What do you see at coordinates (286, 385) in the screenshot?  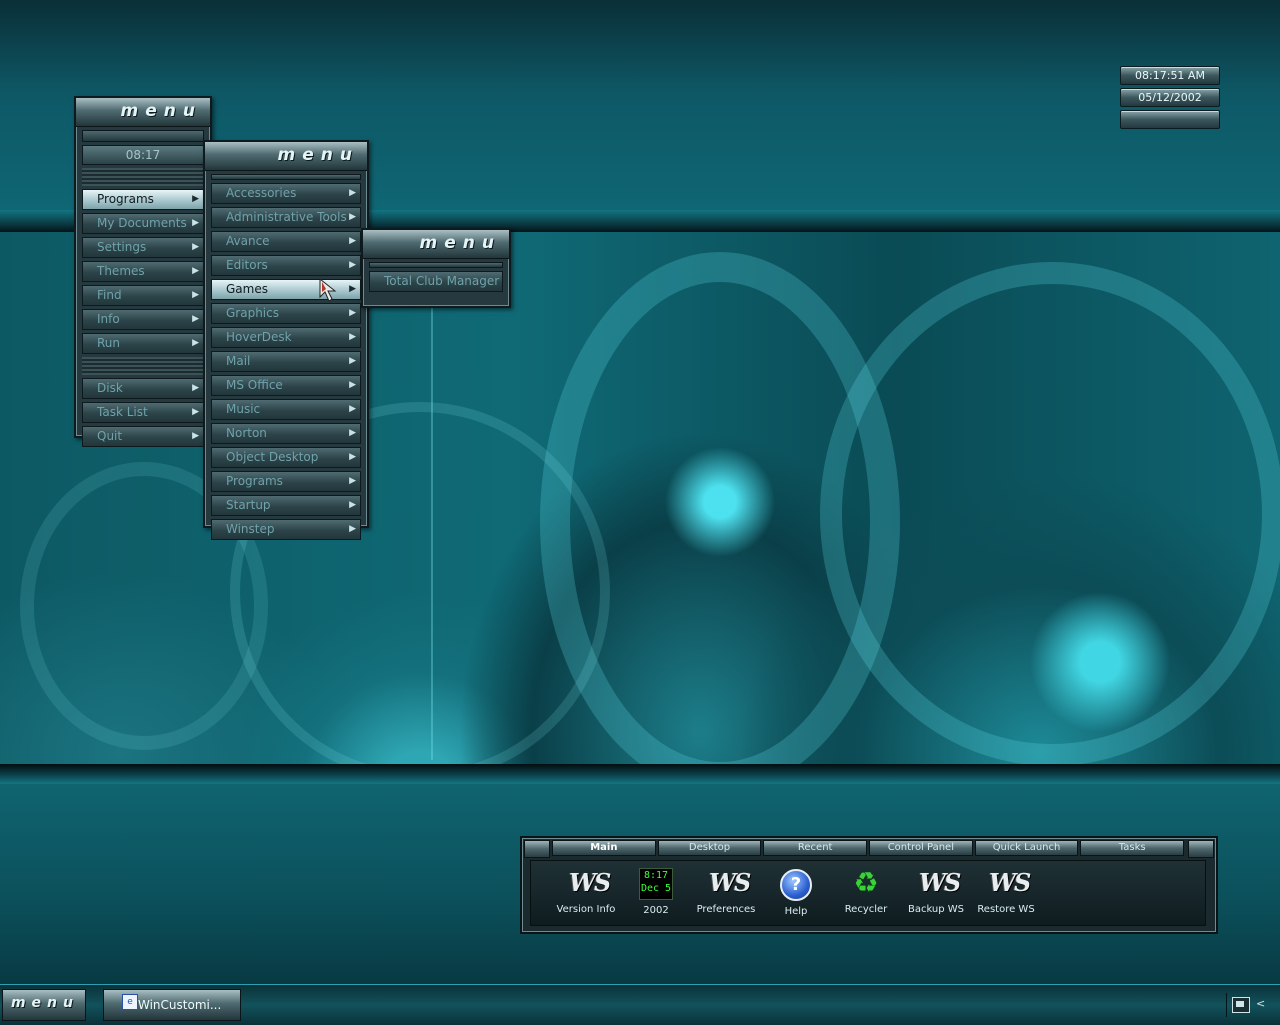 I see `menu-item-ms-office: MS Office ▶` at bounding box center [286, 385].